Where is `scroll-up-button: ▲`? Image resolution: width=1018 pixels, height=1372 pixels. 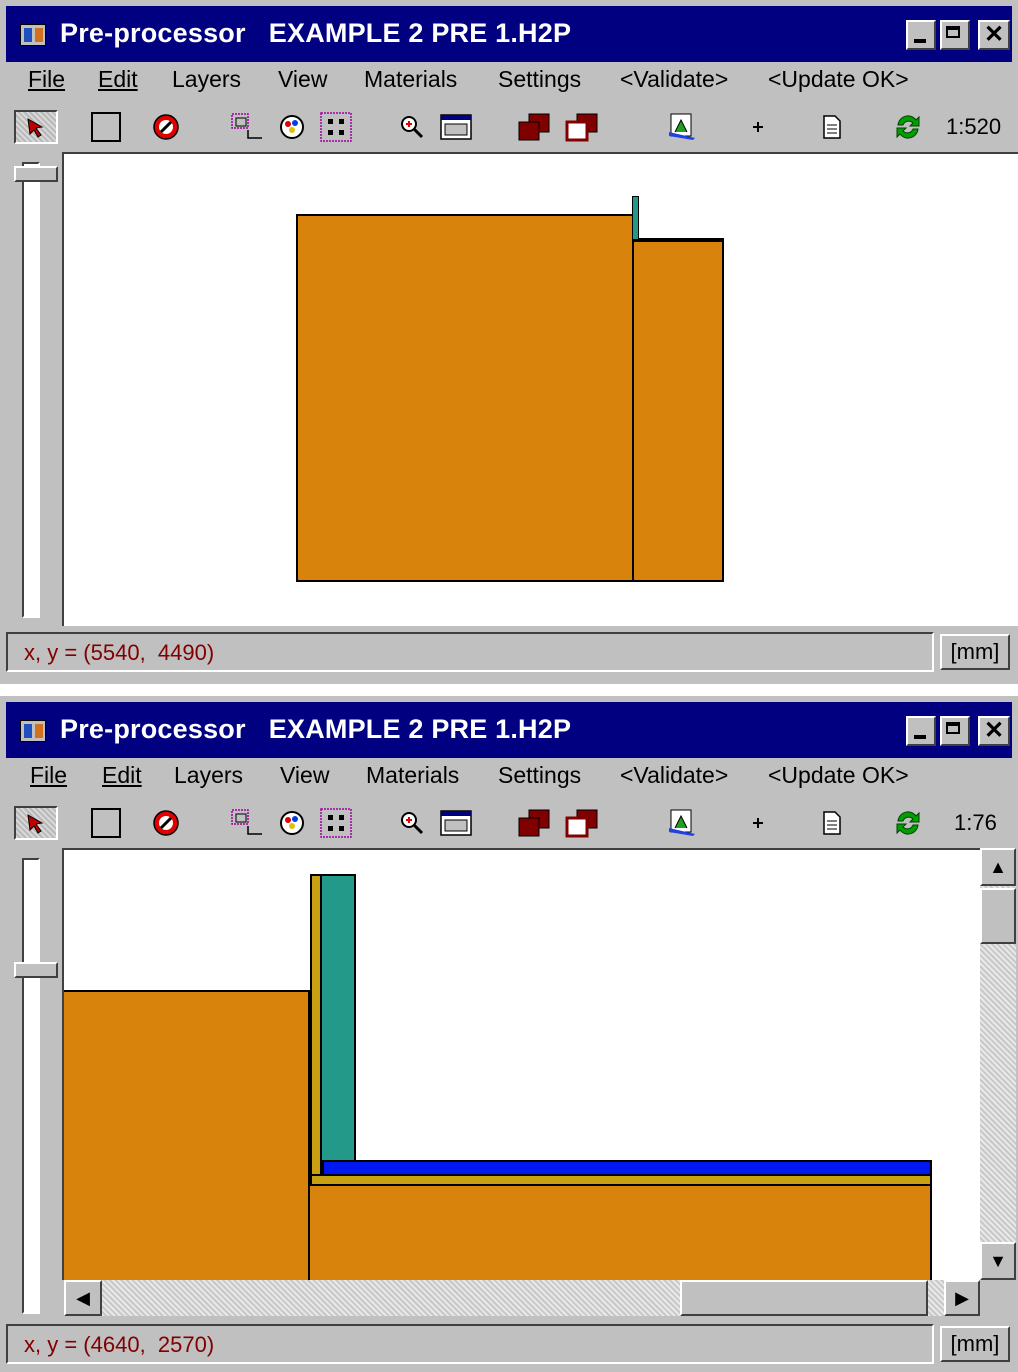 scroll-up-button: ▲ is located at coordinates (998, 867).